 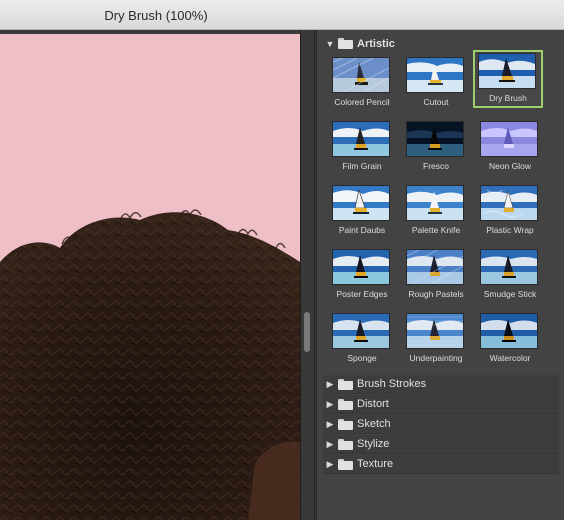 What do you see at coordinates (307, 332) in the screenshot?
I see `scrollbar-thumb` at bounding box center [307, 332].